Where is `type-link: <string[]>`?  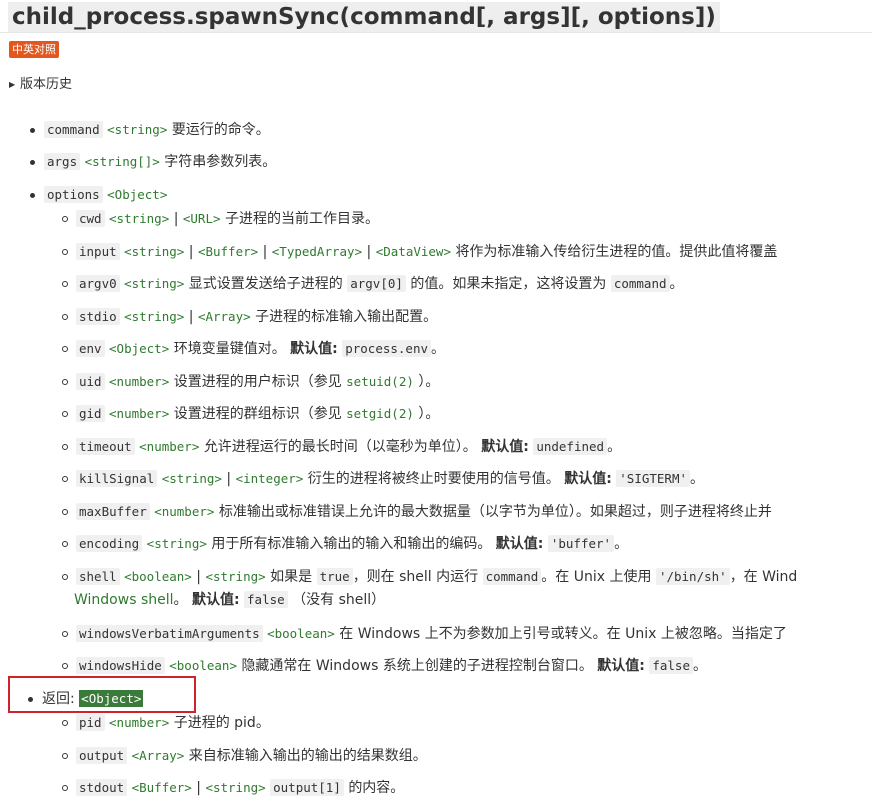
type-link: <string[]> is located at coordinates (122, 161).